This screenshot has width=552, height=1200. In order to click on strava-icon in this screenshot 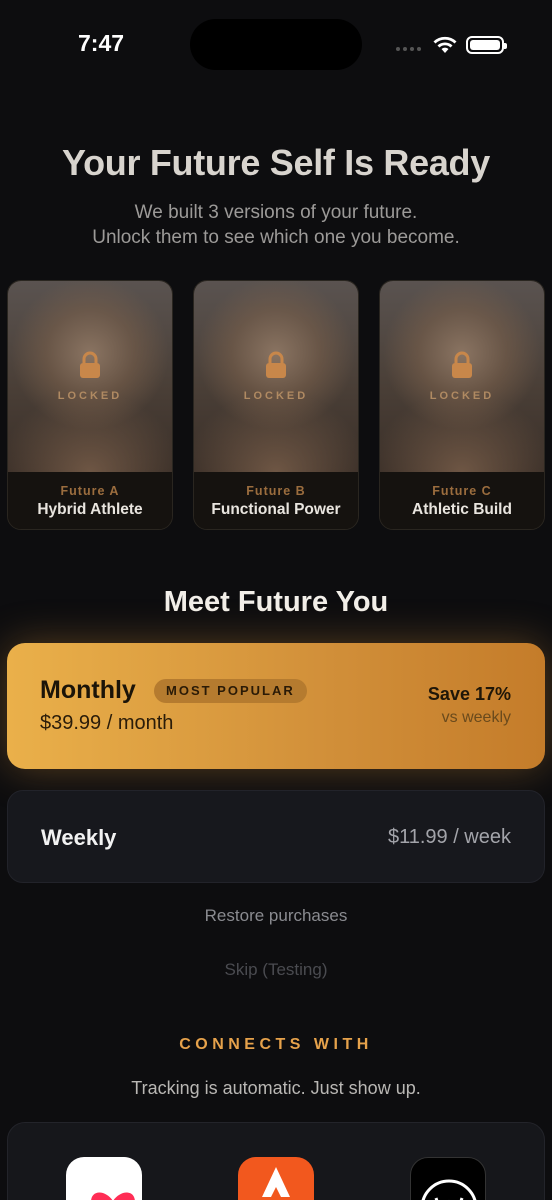, I will do `click(276, 1178)`.